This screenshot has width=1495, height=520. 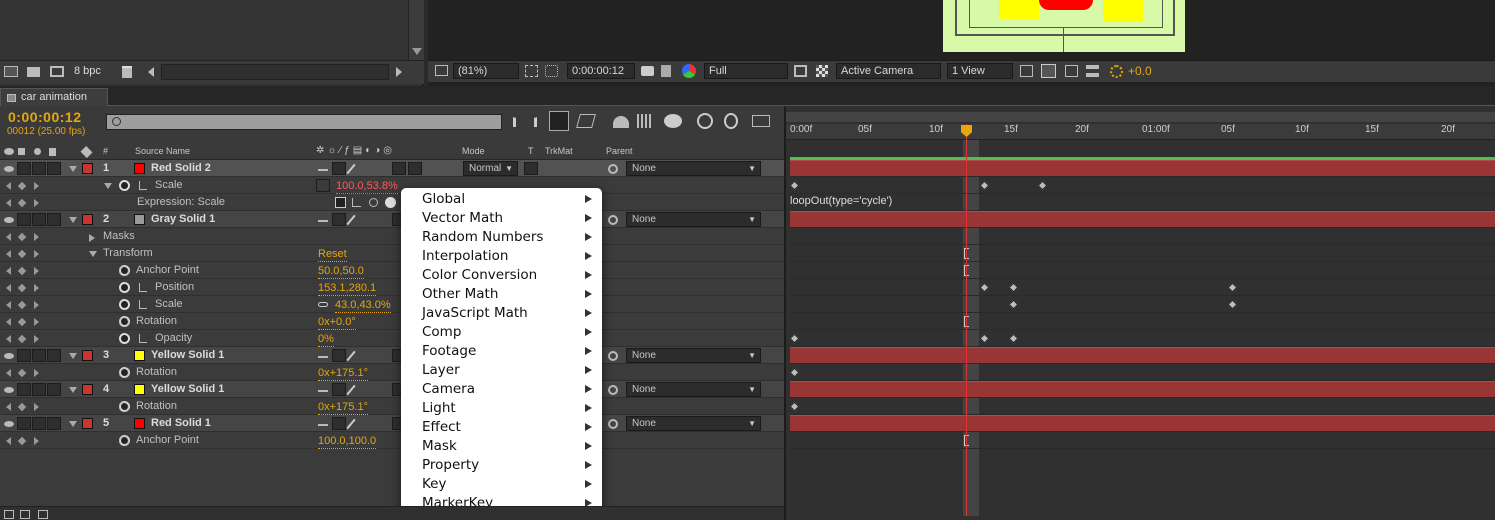 What do you see at coordinates (9, 514) in the screenshot?
I see `toggle-switches-icon` at bounding box center [9, 514].